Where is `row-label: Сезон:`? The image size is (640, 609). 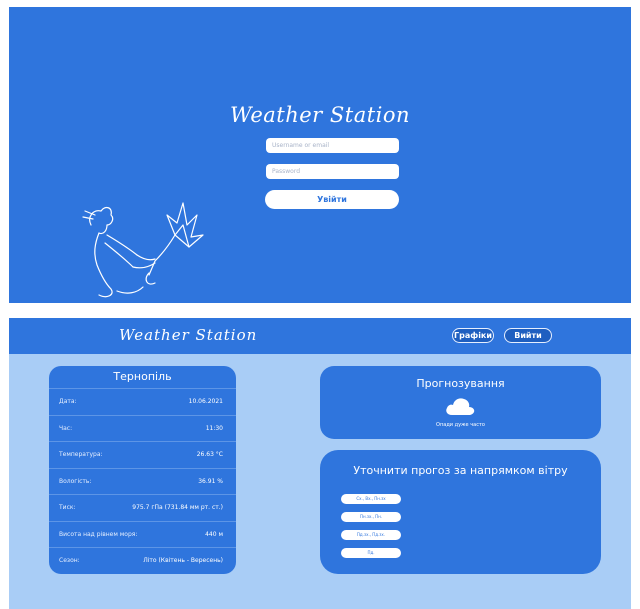
row-label: Сезон: is located at coordinates (69, 561).